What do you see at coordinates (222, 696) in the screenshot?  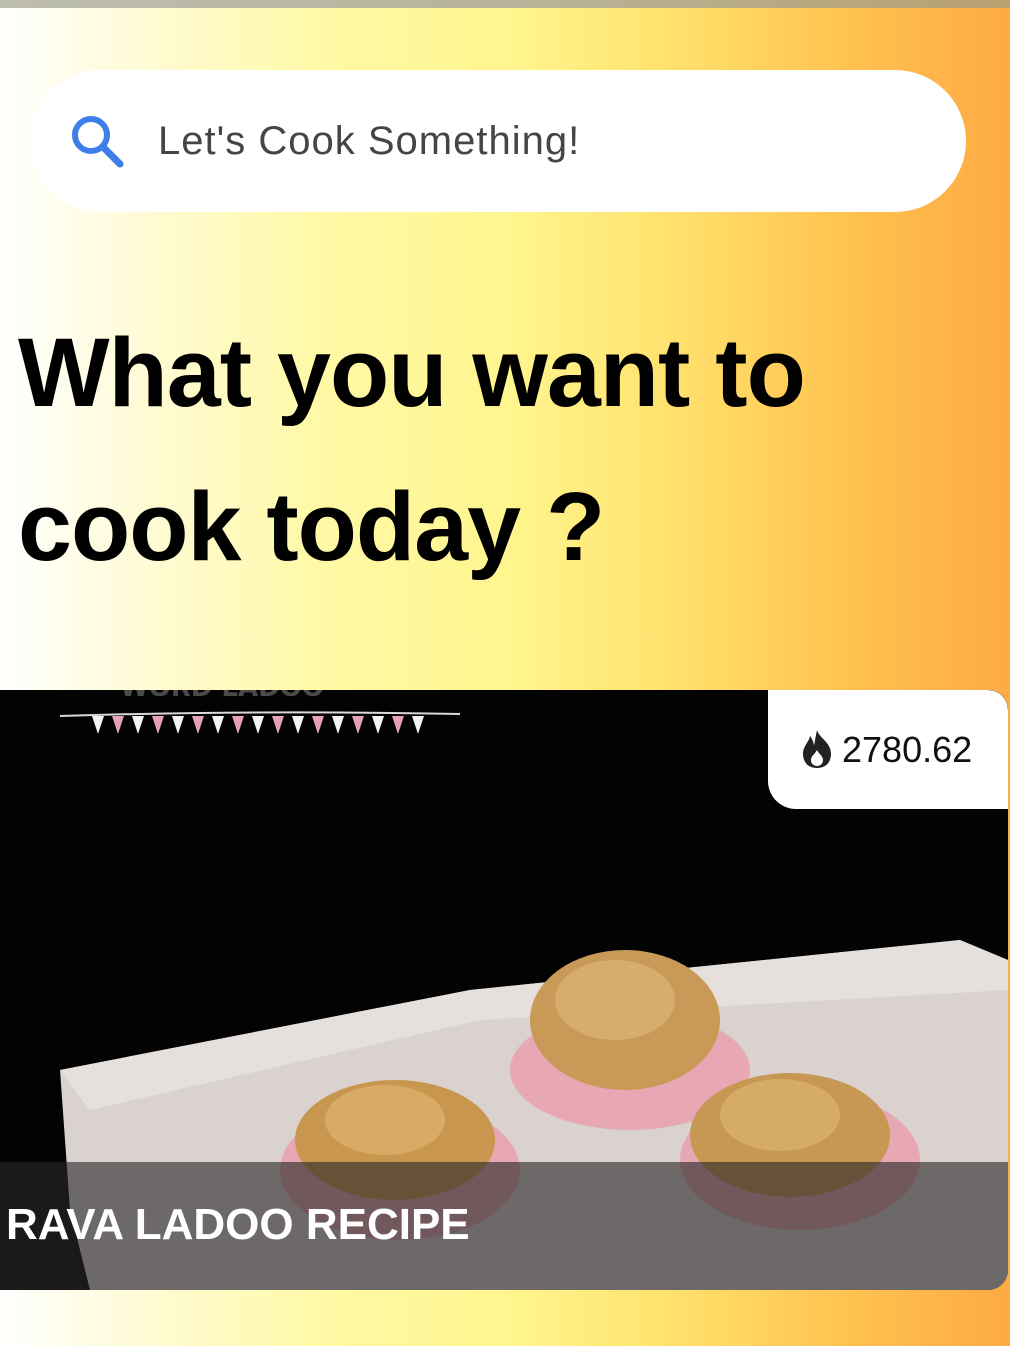 I see `svg-text: WORD LADOO` at bounding box center [222, 696].